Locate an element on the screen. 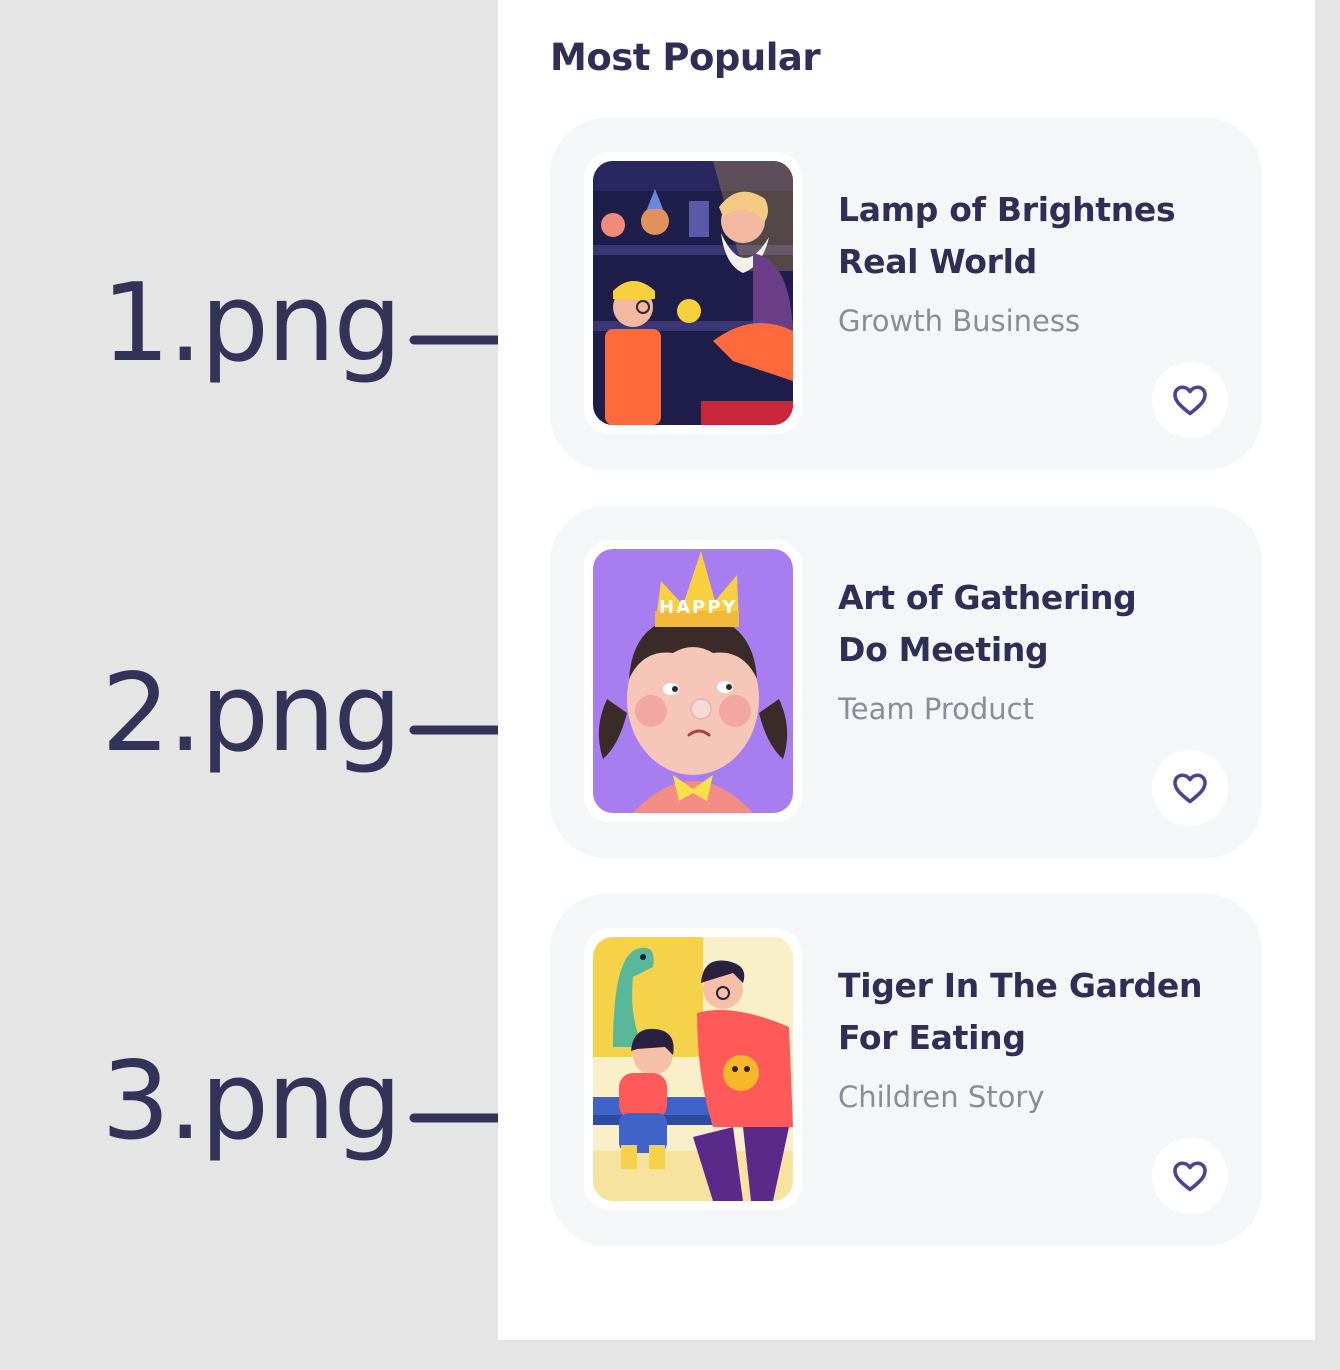 The height and width of the screenshot is (1370, 1340). annotation-label: 1.png is located at coordinates (251, 323).